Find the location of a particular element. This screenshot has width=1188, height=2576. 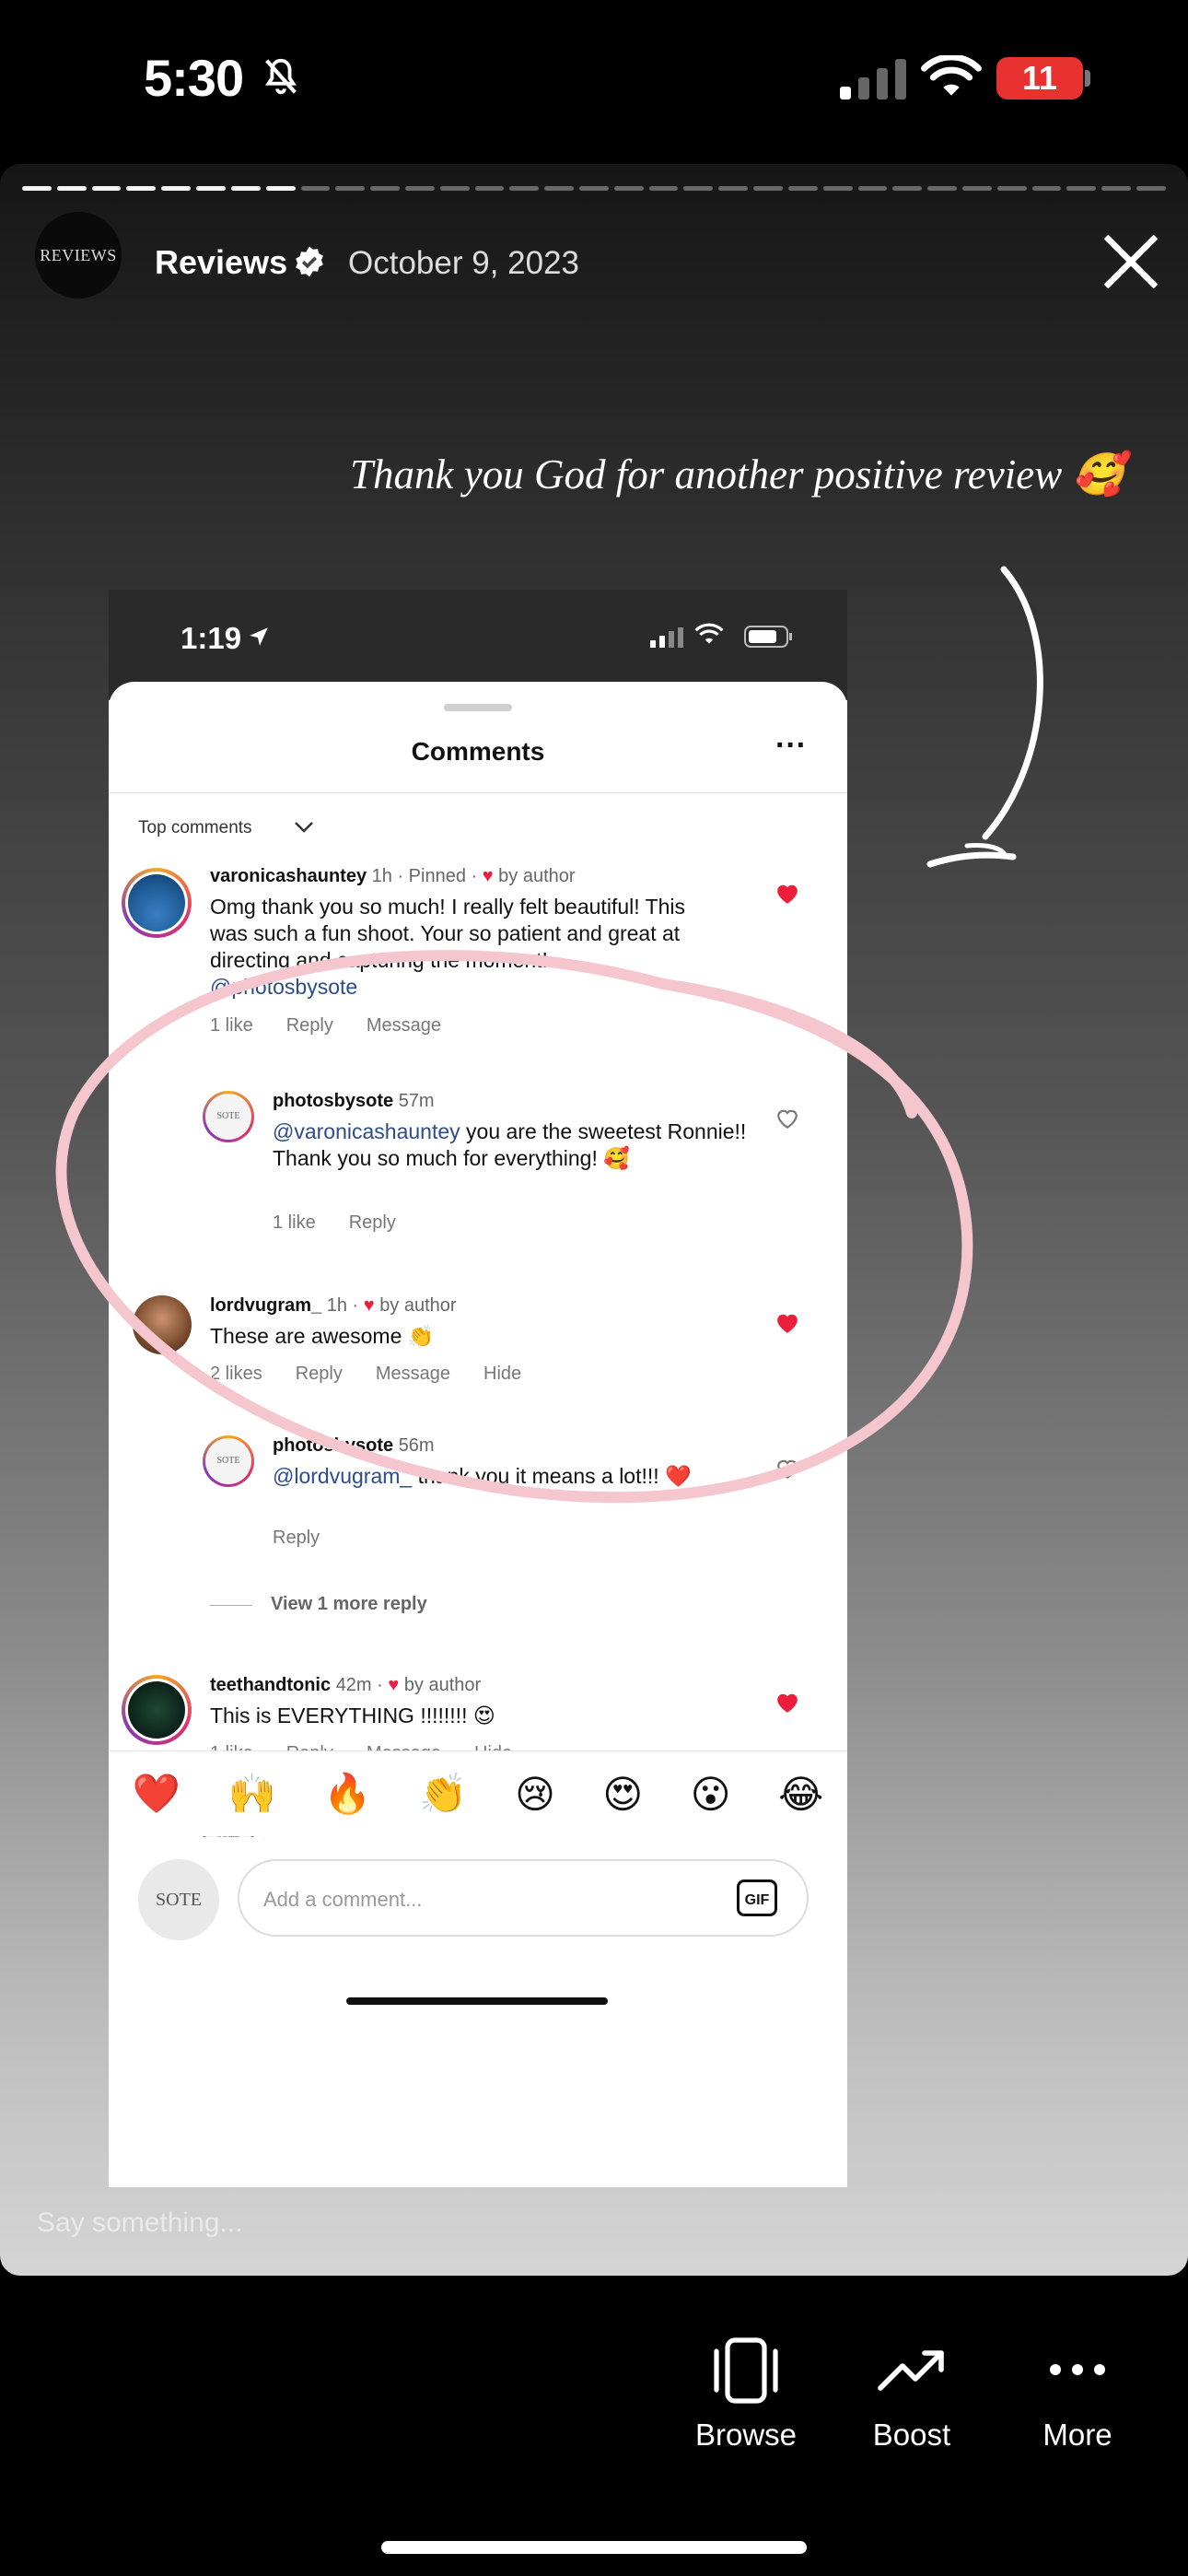

screenshot-signal-icon is located at coordinates (666, 637).